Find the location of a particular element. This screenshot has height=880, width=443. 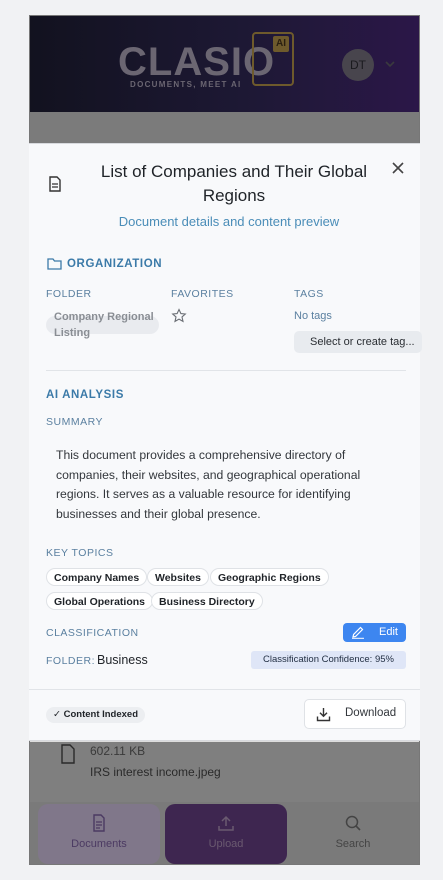

summary-label: SUMMARY is located at coordinates (74, 422).